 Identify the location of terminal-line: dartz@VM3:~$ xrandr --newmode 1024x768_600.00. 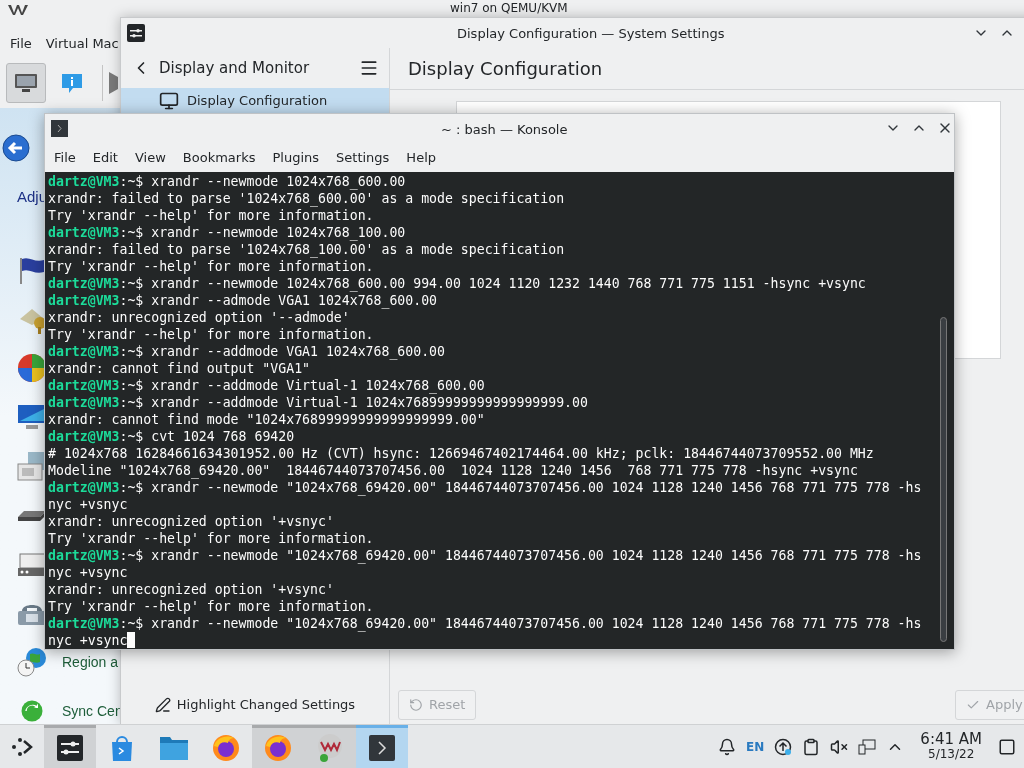
(227, 181).